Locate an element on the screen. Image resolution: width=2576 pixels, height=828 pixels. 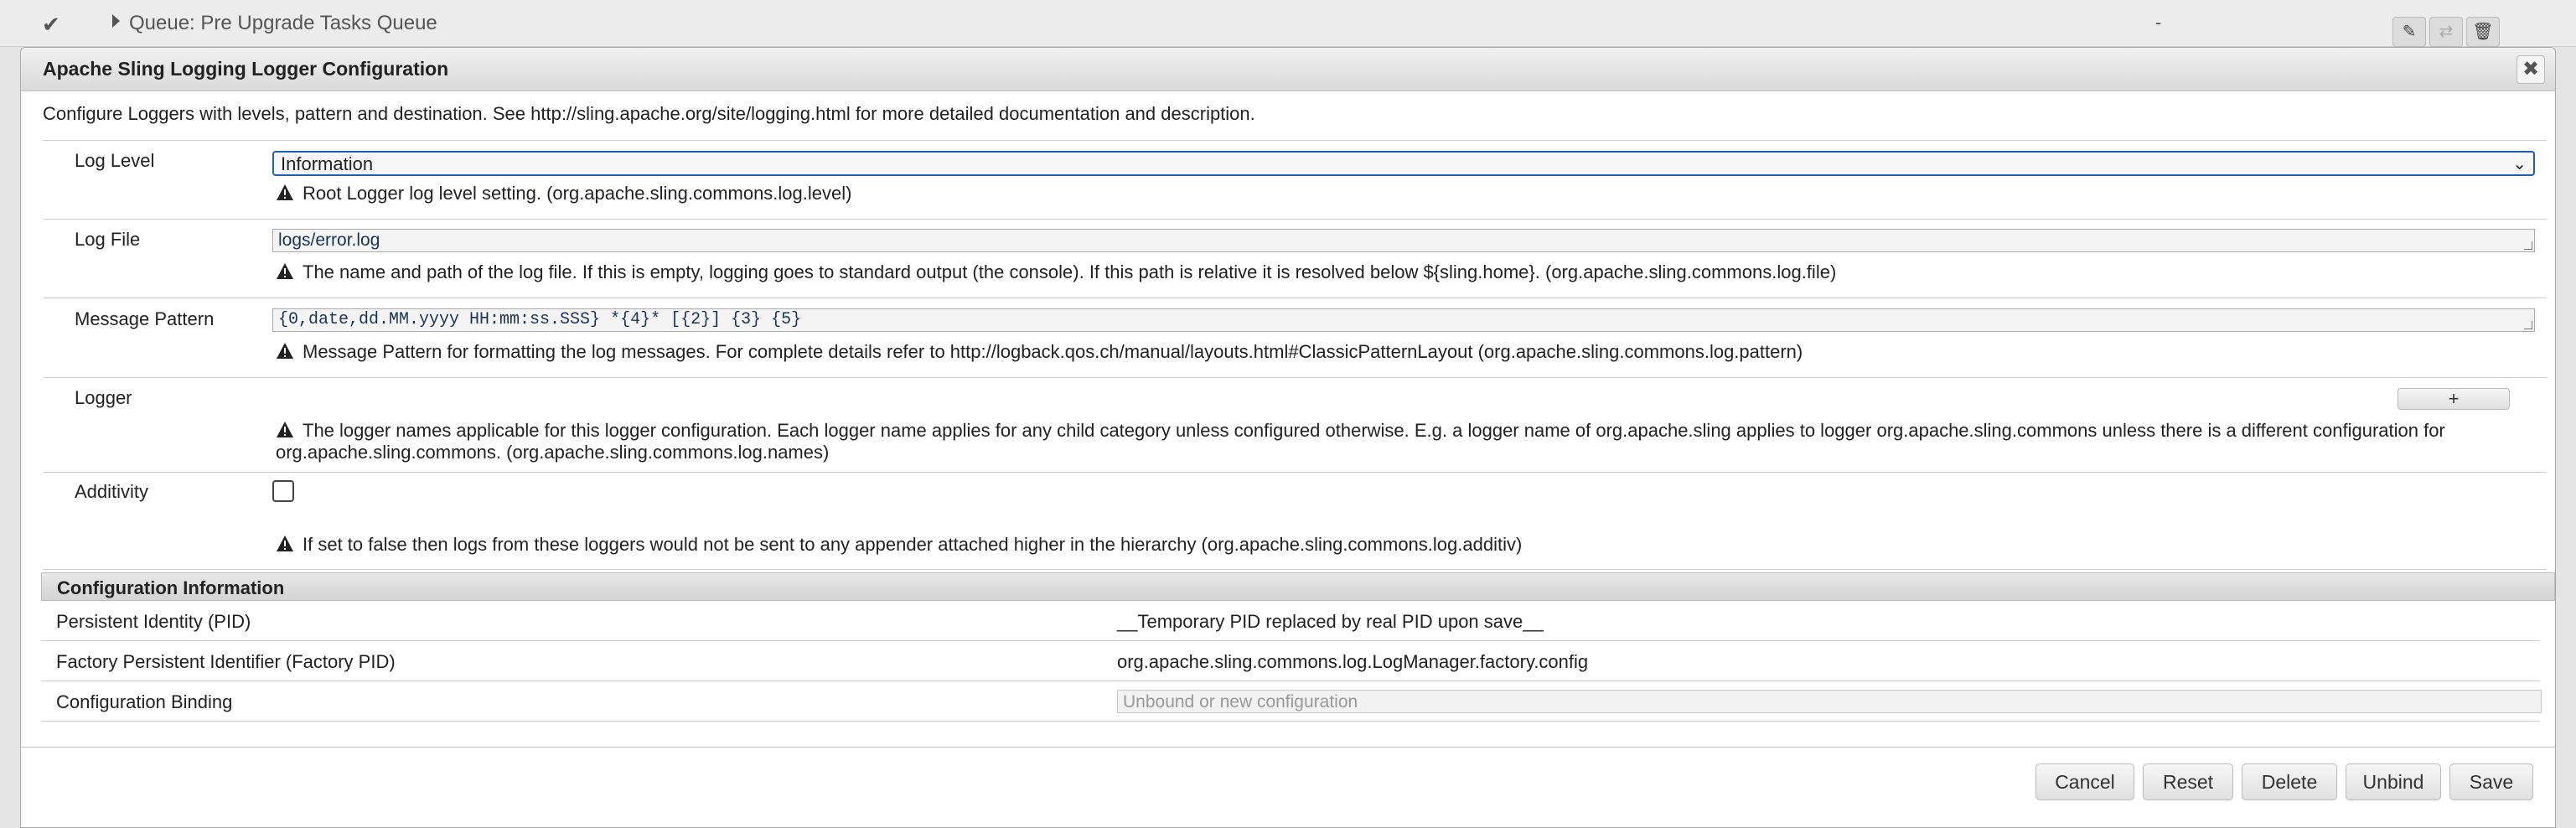
log-file-label: Log File is located at coordinates (108, 239).